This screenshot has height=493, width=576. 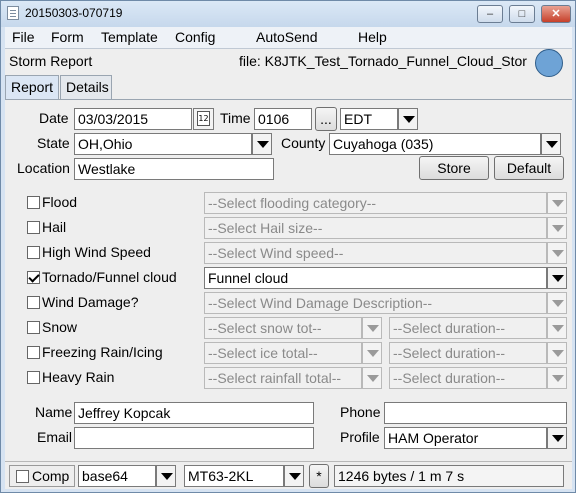 What do you see at coordinates (288, 99) in the screenshot?
I see `tab-divider` at bounding box center [288, 99].